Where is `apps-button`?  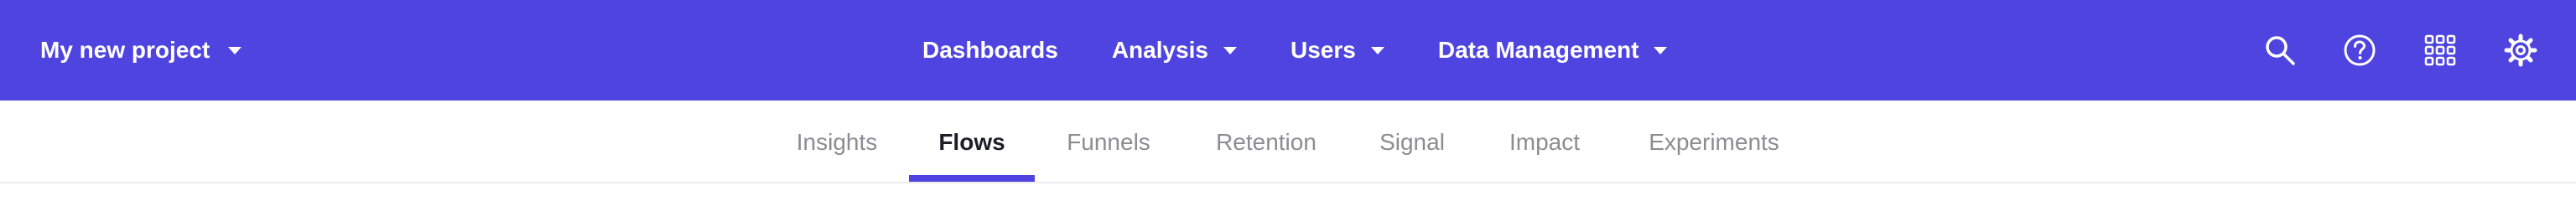 apps-button is located at coordinates (2440, 50).